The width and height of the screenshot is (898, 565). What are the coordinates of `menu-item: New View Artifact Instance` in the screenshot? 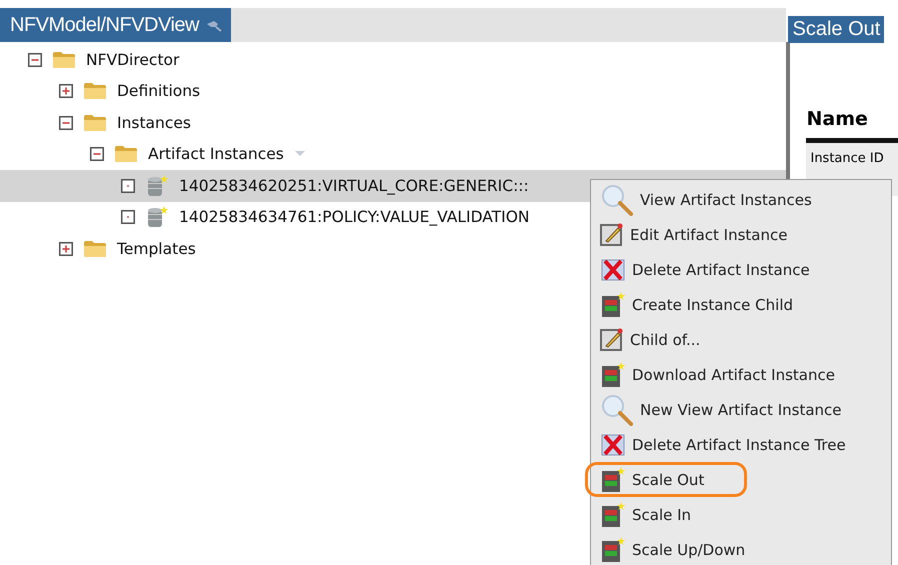 It's located at (723, 409).